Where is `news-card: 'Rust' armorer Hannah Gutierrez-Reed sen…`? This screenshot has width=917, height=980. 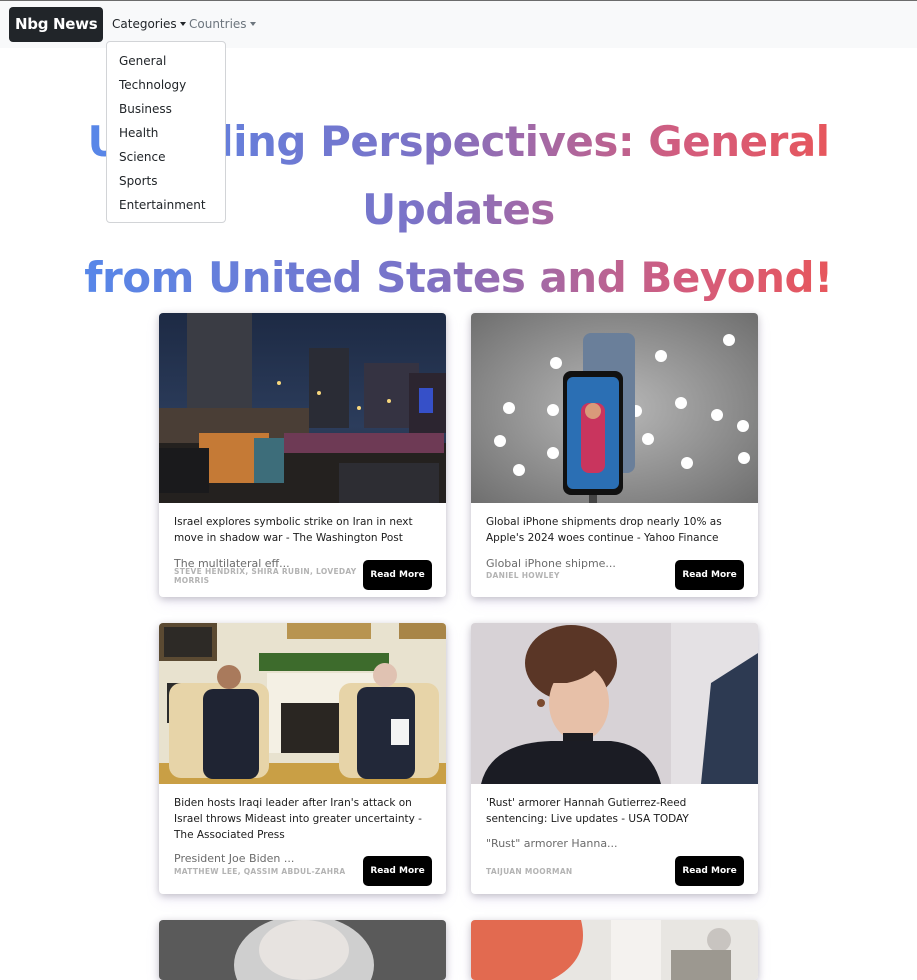 news-card: 'Rust' armorer Hannah Gutierrez-Reed sen… is located at coordinates (614, 758).